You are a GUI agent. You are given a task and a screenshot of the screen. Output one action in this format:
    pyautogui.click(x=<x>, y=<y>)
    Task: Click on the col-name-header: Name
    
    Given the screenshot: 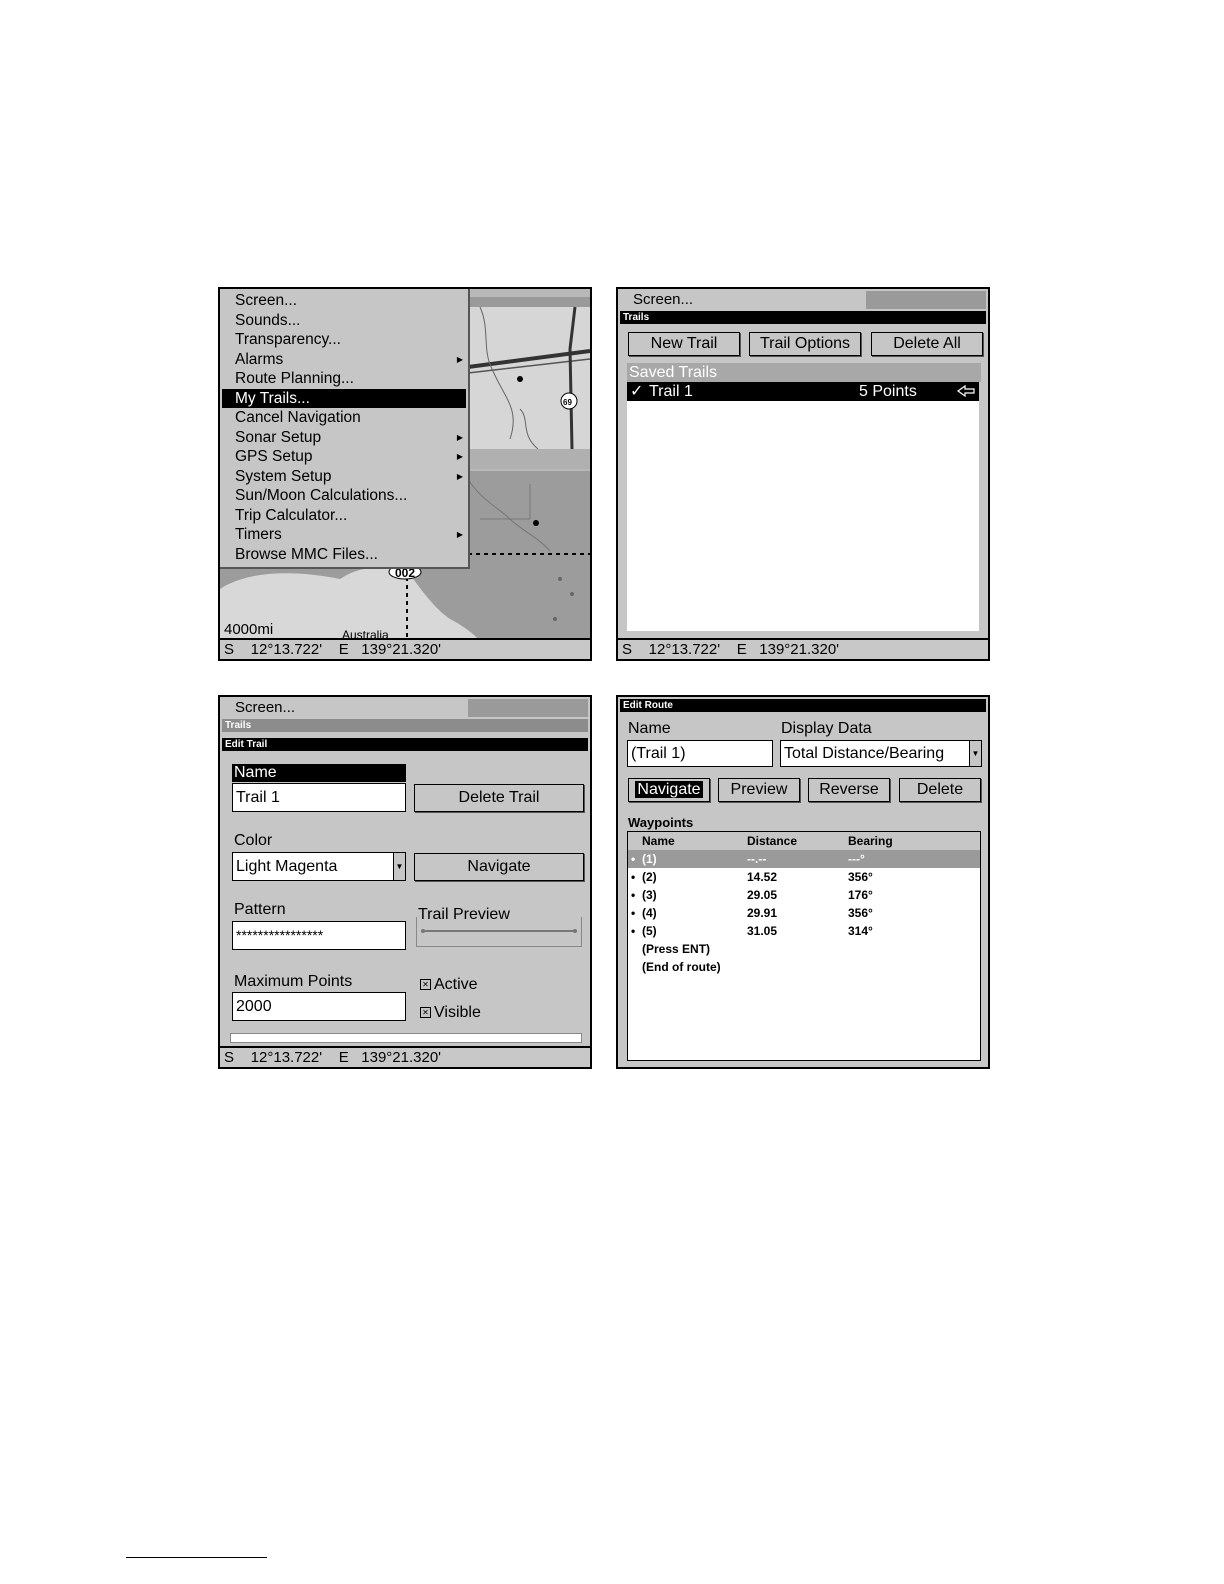 What is the action you would take?
    pyautogui.click(x=658, y=841)
    